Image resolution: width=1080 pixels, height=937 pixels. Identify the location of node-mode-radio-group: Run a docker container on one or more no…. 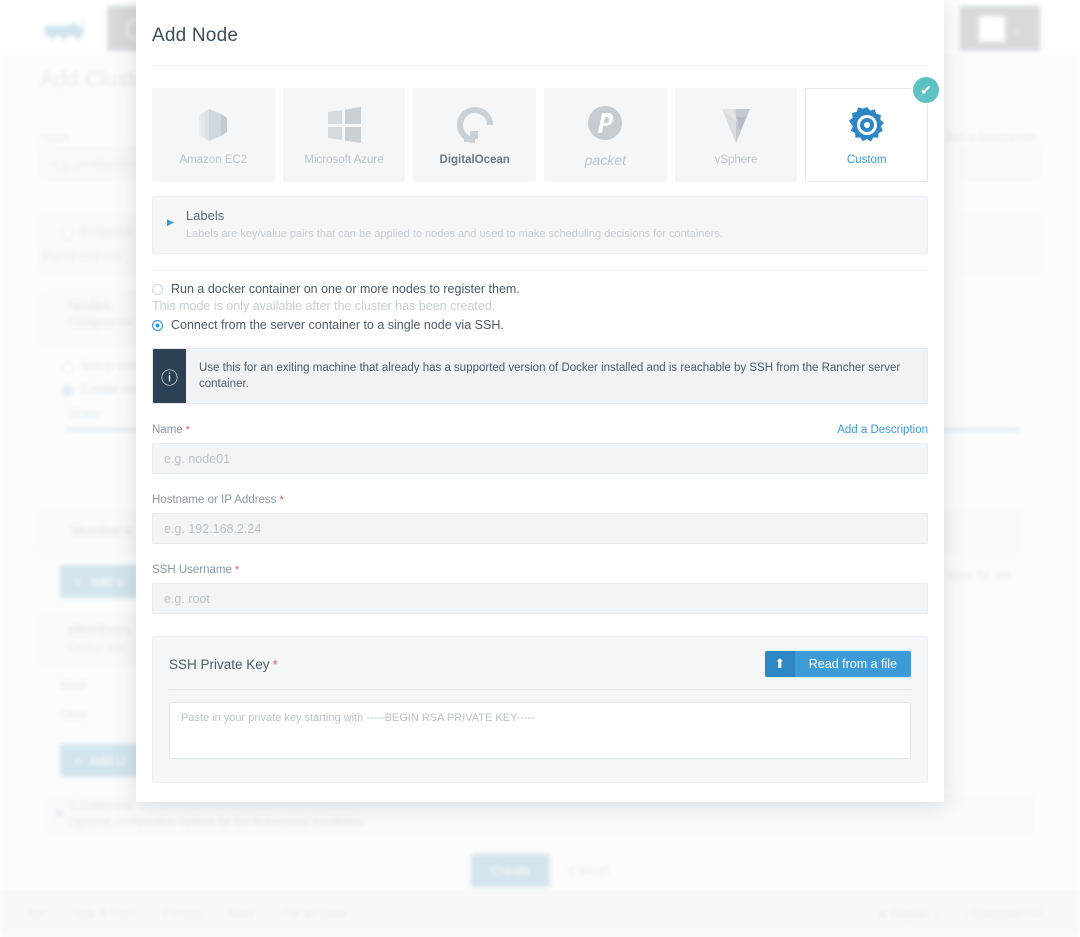
(540, 307).